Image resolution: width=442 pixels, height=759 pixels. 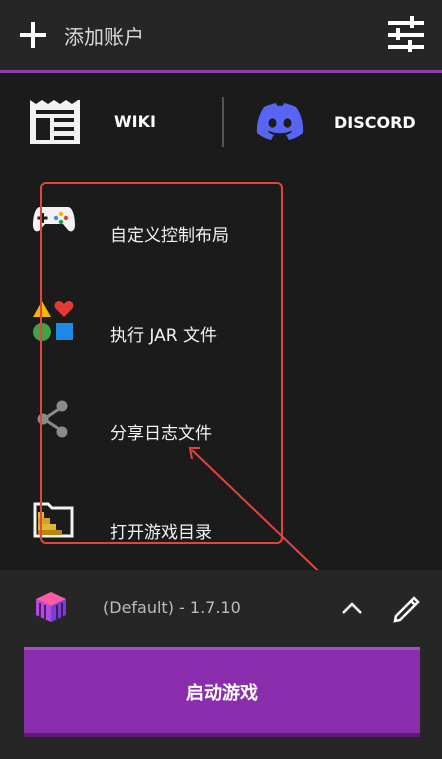 I want to click on discord-label: DISCORD, so click(x=375, y=122).